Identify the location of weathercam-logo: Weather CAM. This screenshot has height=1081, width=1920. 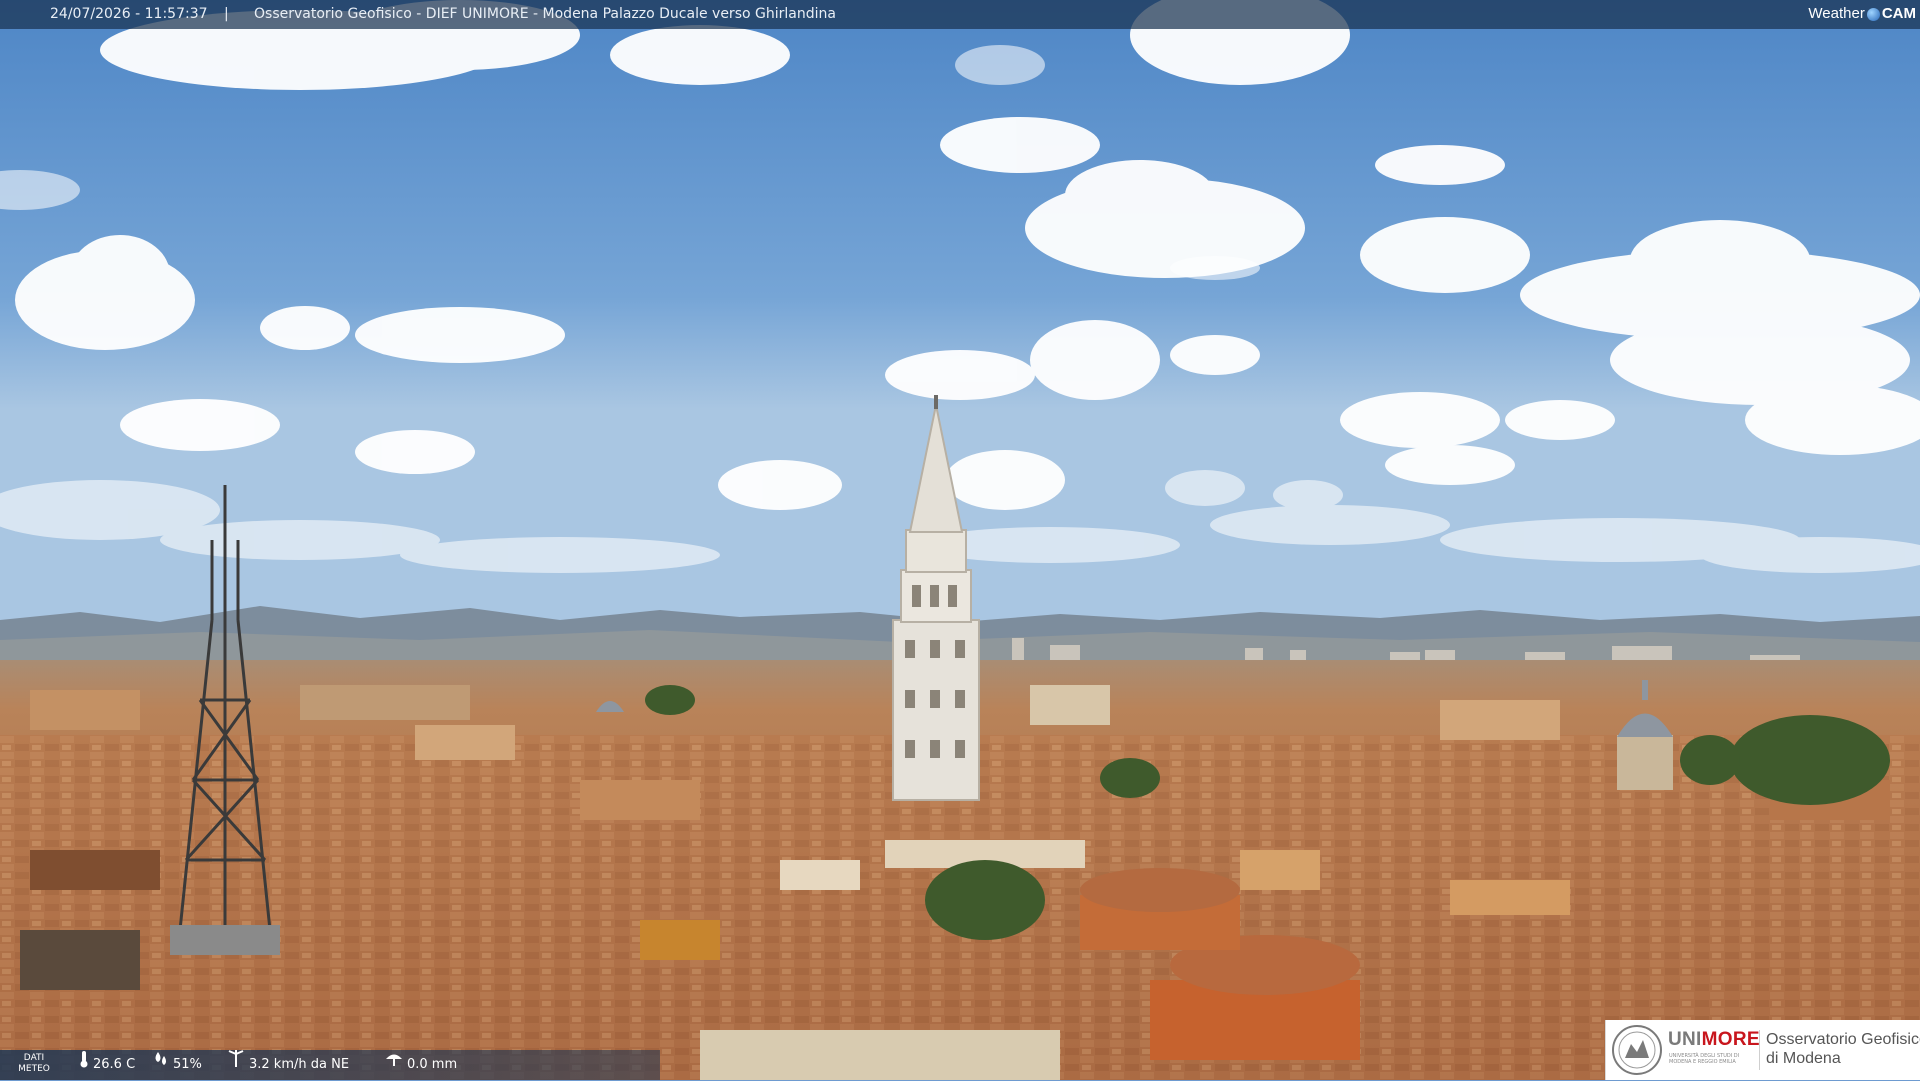
(1862, 14).